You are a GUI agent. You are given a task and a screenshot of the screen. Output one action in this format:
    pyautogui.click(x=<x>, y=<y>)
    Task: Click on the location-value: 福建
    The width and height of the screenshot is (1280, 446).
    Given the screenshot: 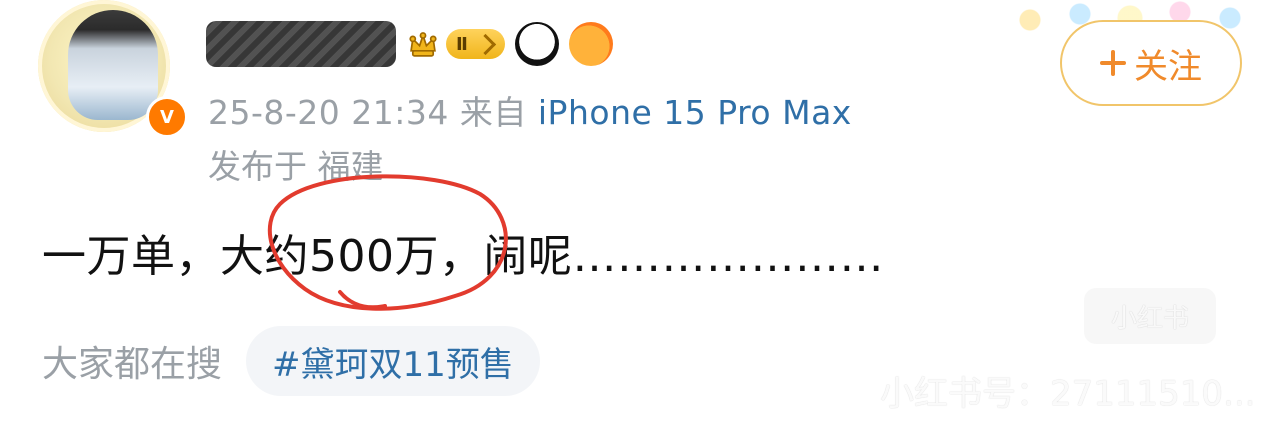 What is the action you would take?
    pyautogui.click(x=350, y=166)
    